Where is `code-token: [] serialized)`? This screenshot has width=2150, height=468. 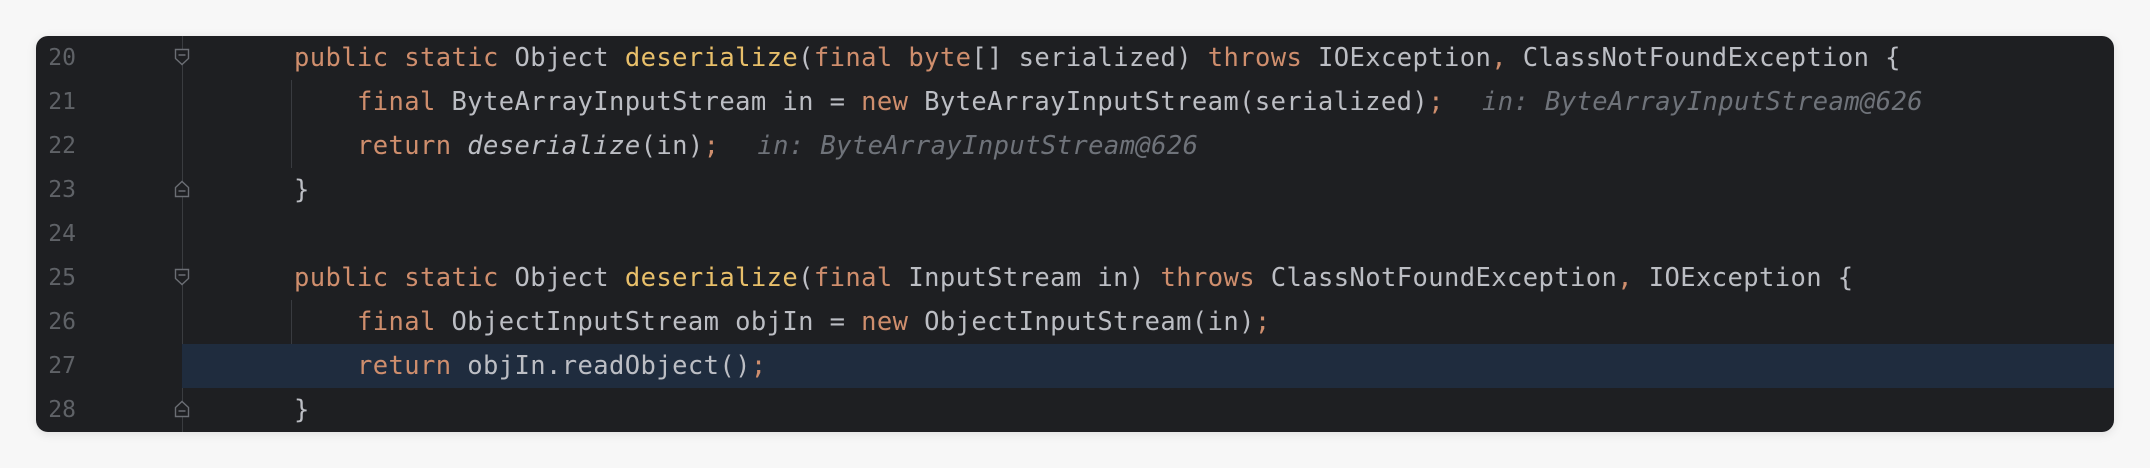
code-token: [] serialized) is located at coordinates (1089, 58).